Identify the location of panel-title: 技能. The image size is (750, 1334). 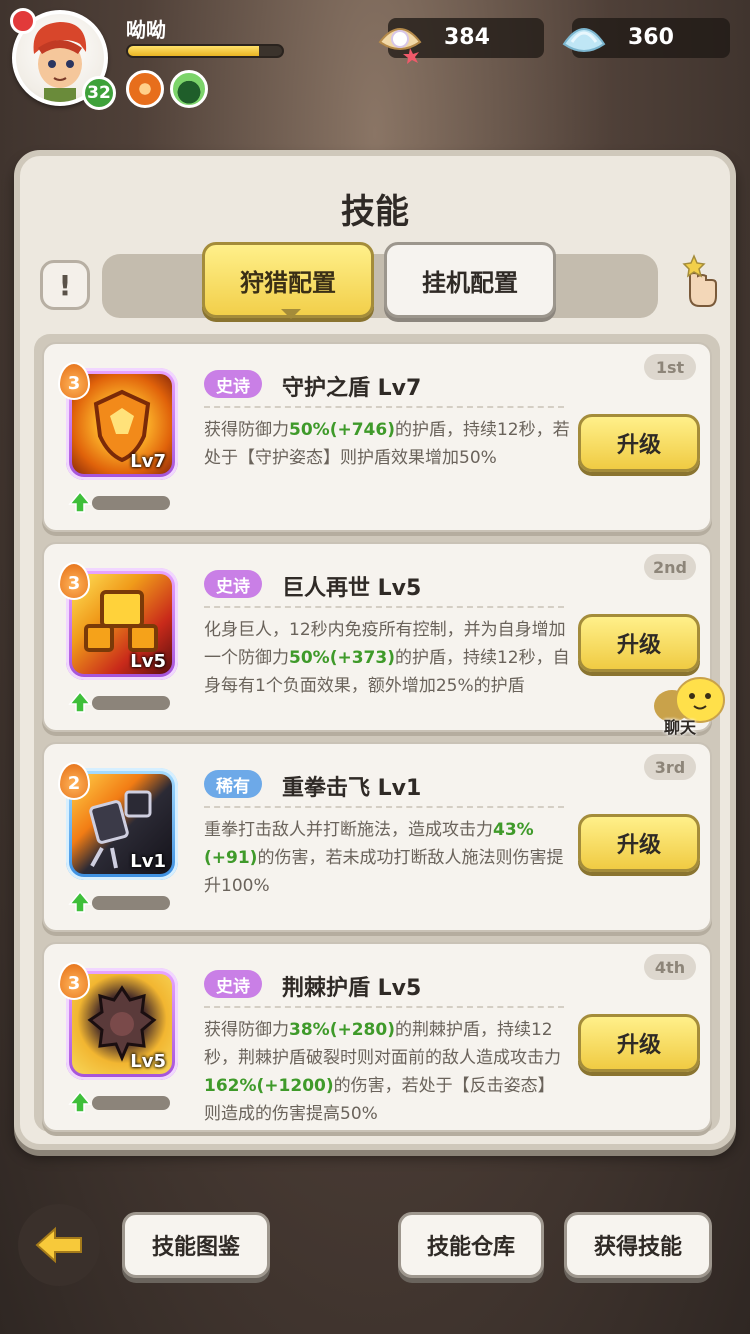
(375, 212).